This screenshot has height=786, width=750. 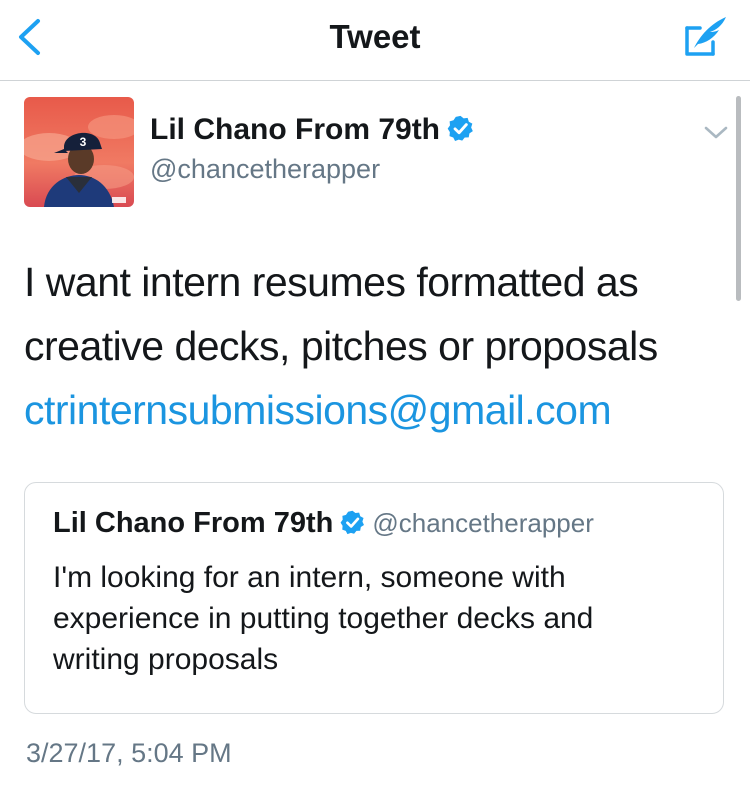 I want to click on author-name: Lil Chano From 79th, so click(x=312, y=132).